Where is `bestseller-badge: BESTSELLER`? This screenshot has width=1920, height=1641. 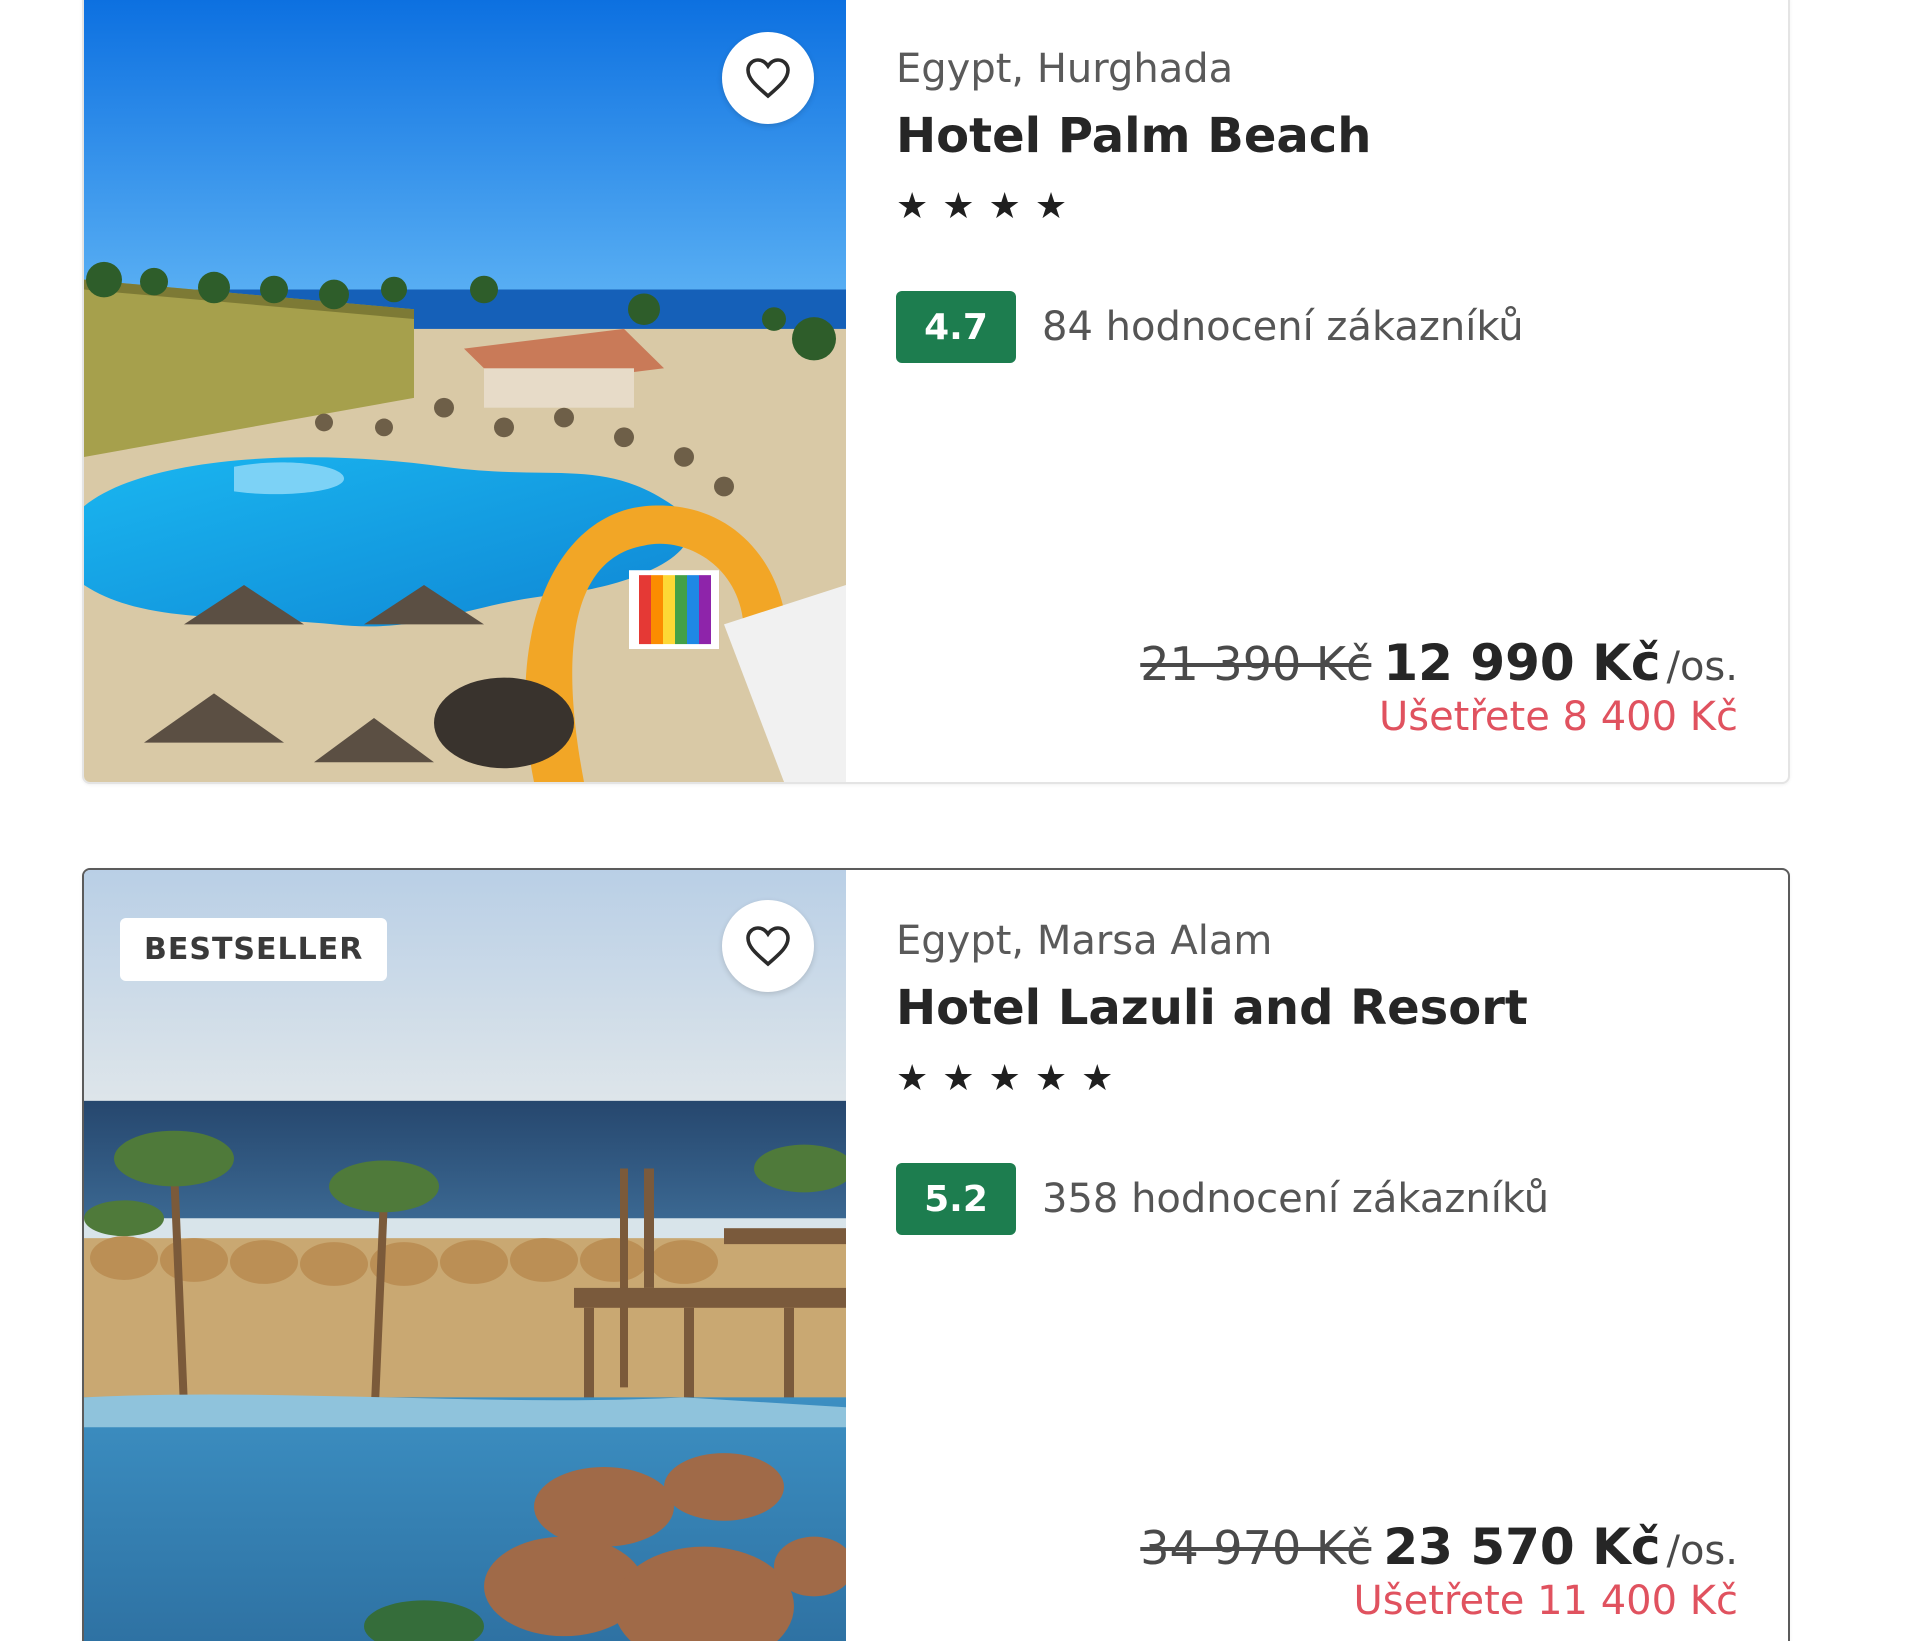
bestseller-badge: BESTSELLER is located at coordinates (254, 949).